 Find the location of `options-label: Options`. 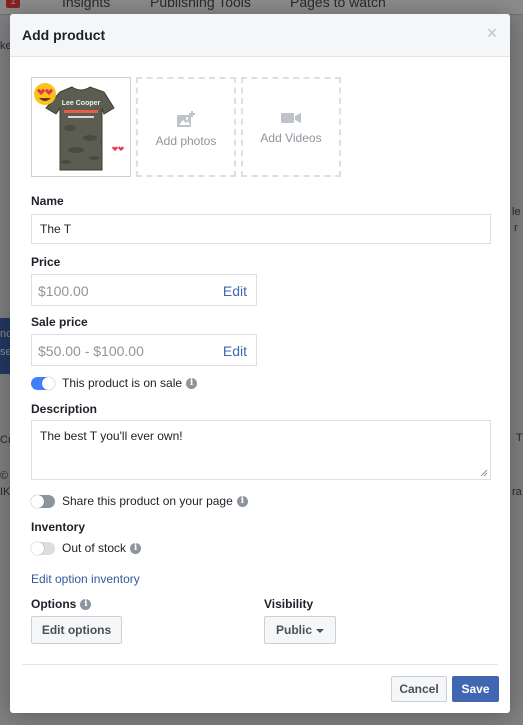

options-label: Options is located at coordinates (54, 604).